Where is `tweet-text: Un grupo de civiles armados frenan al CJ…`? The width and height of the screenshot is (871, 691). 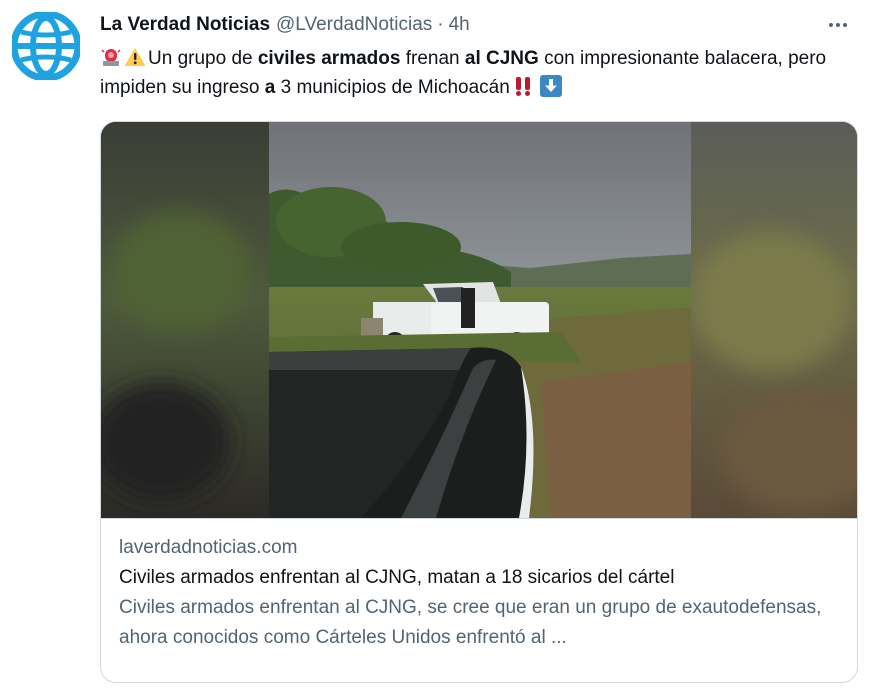
tweet-text: Un grupo de civiles armados frenan al CJ… is located at coordinates (470, 73).